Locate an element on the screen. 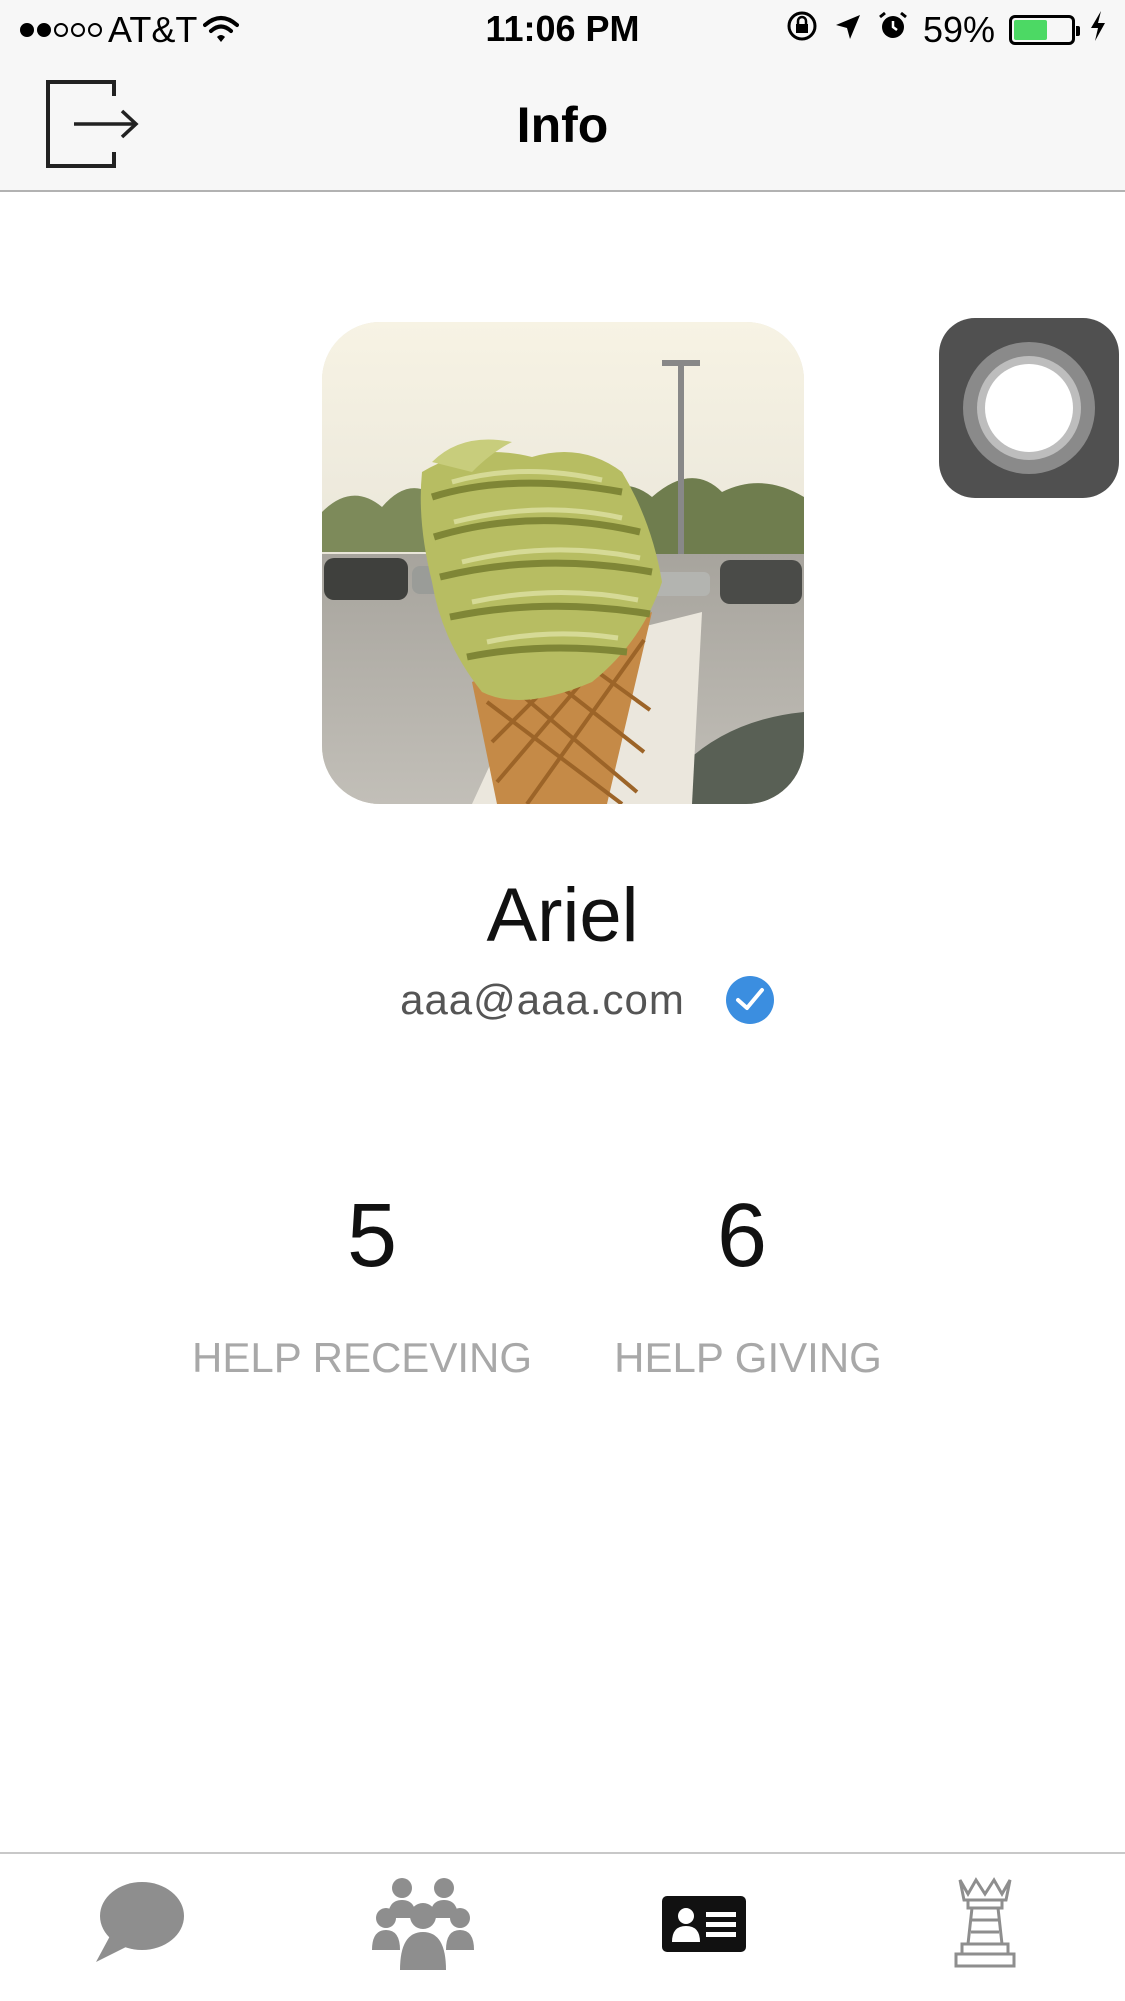 The height and width of the screenshot is (2001, 1125). tab-ranking is located at coordinates (985, 1924).